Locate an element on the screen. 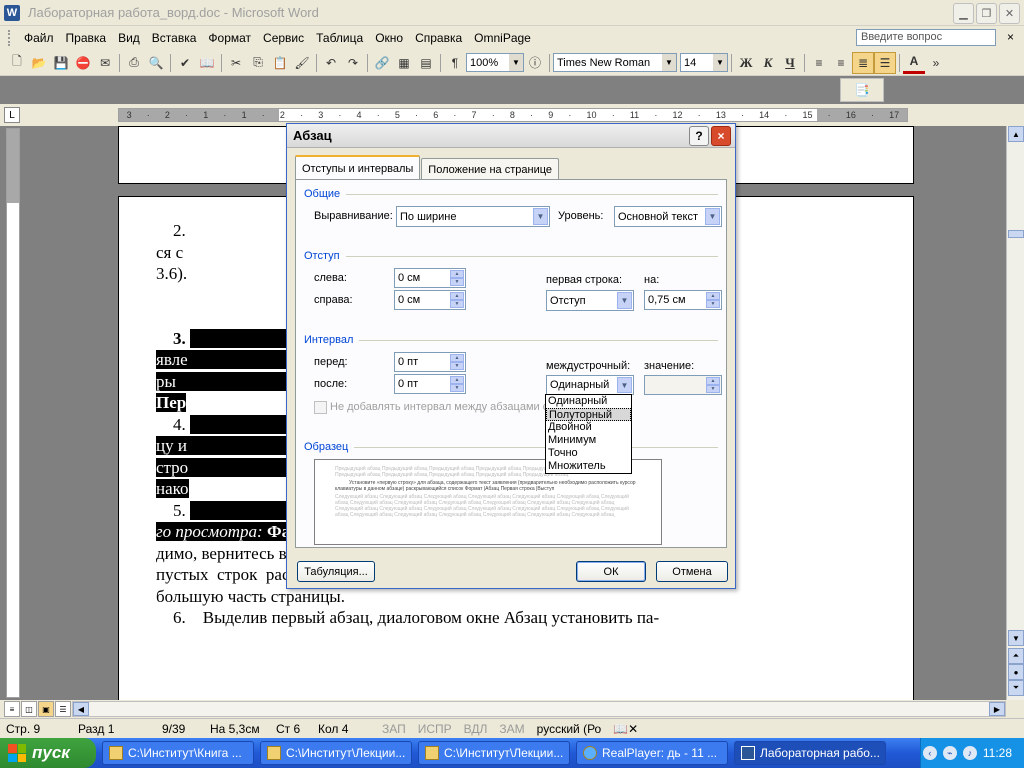  indent-left-spinner: 0 см ▲ ▼ is located at coordinates (430, 278).